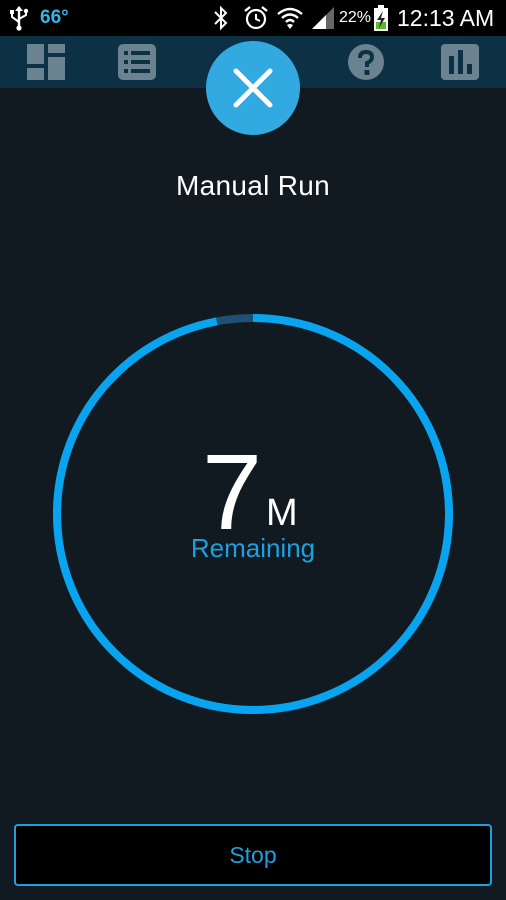 The image size is (506, 900). What do you see at coordinates (54, 17) in the screenshot?
I see `temperature-readout: 66°` at bounding box center [54, 17].